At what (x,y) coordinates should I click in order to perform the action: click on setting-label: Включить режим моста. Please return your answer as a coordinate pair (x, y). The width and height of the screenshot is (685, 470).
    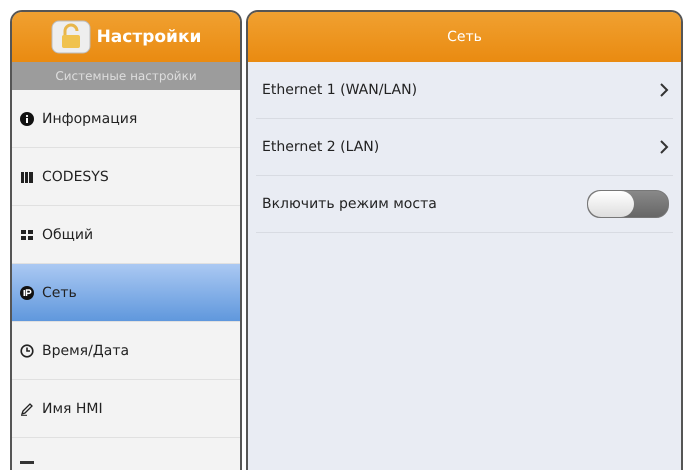
    Looking at the image, I should click on (349, 204).